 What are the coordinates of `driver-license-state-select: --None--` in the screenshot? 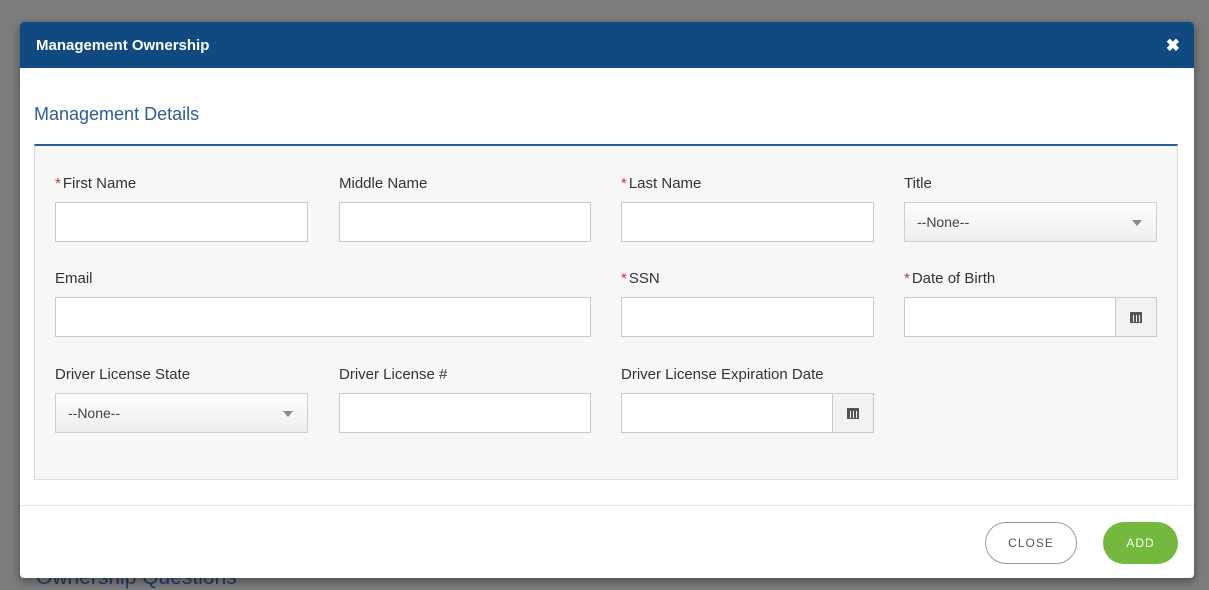 It's located at (181, 413).